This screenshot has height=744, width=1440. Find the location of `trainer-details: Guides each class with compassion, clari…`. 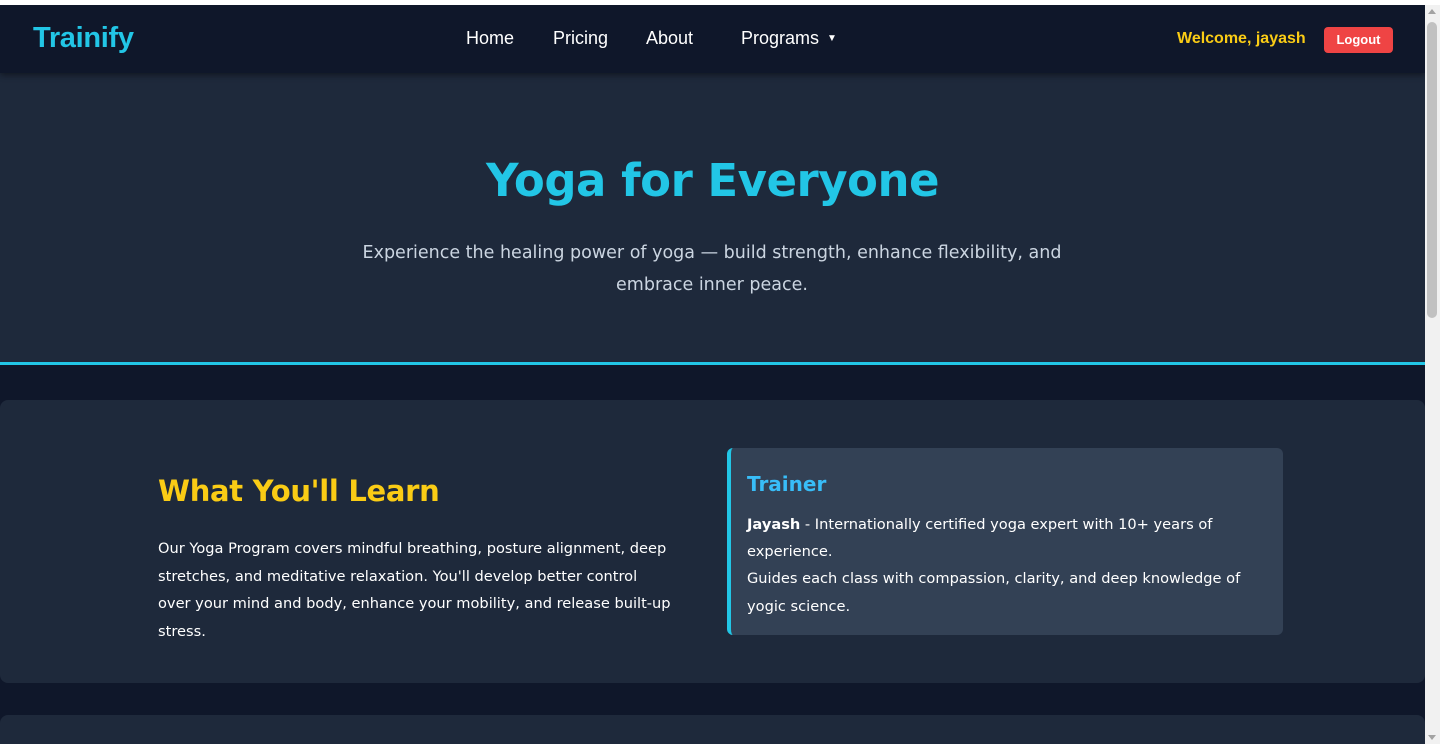

trainer-details: Guides each class with compassion, clari… is located at coordinates (994, 592).